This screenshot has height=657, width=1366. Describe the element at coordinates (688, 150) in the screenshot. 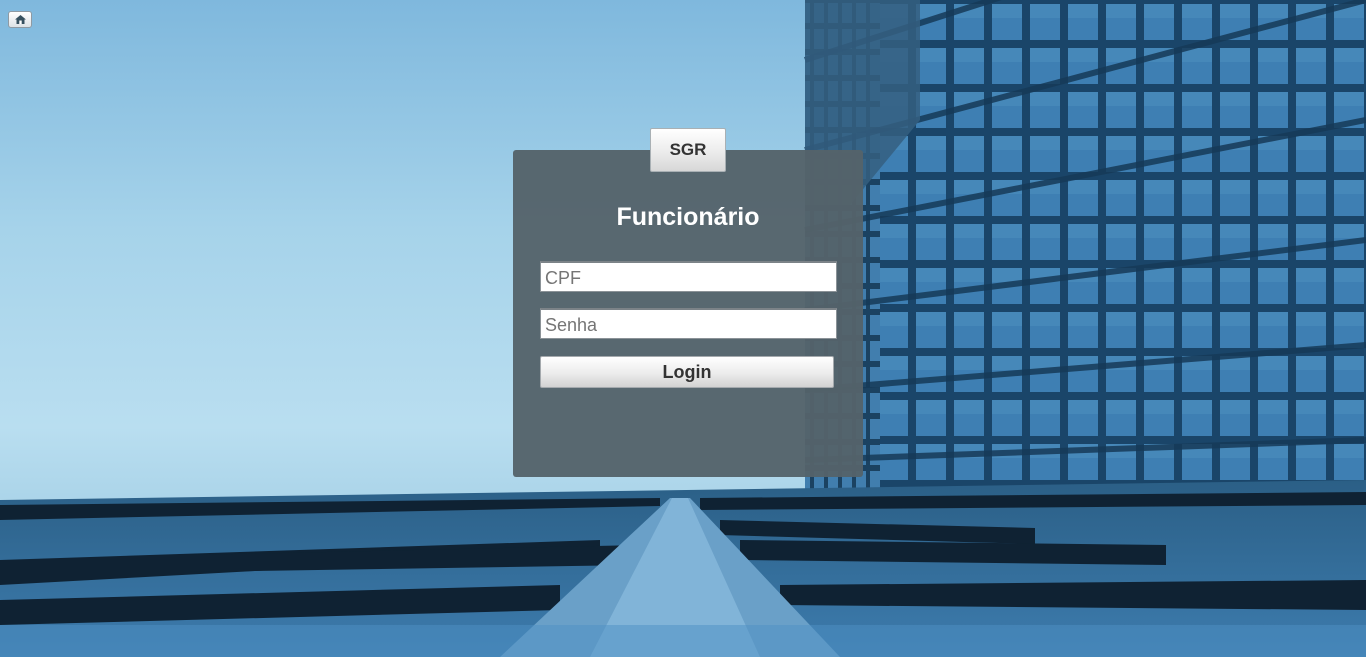

I see `sgr-tab-button: SGR` at that location.